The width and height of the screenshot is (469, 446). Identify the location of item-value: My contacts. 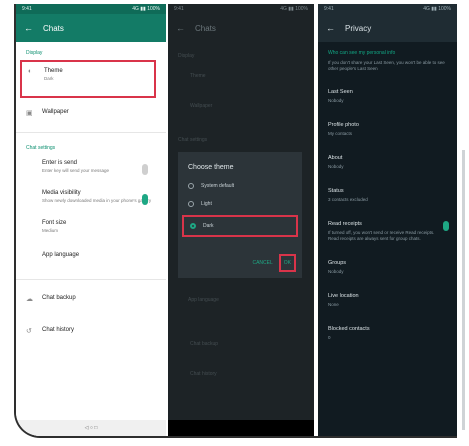
(340, 133).